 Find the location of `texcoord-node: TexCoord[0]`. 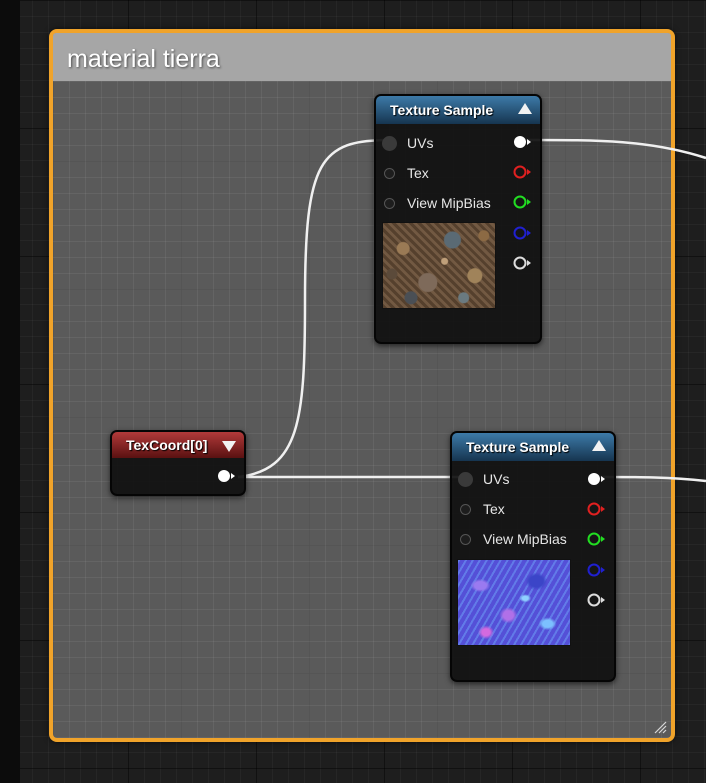

texcoord-node: TexCoord[0] is located at coordinates (178, 463).